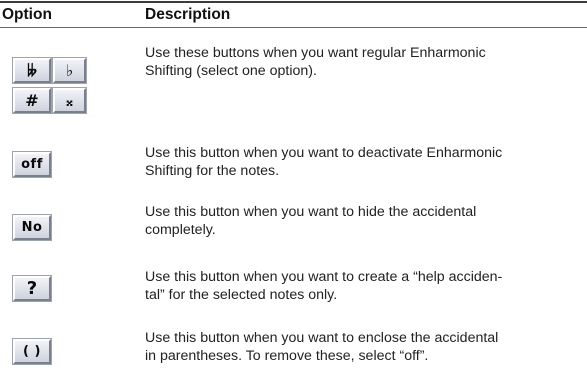 This screenshot has height=392, width=587. I want to click on flat-icon: ♭, so click(69, 70).